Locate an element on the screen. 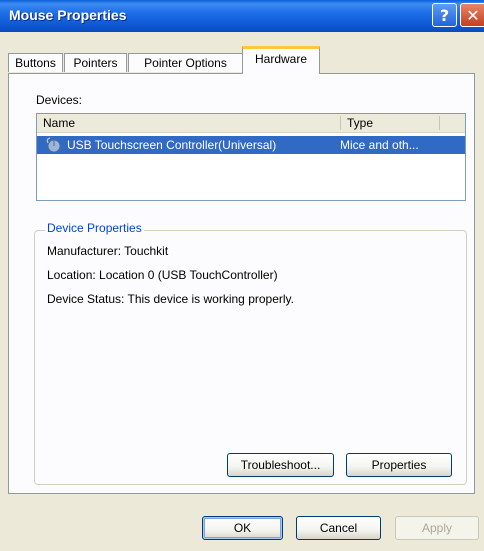  ok-button: OK is located at coordinates (242, 528).